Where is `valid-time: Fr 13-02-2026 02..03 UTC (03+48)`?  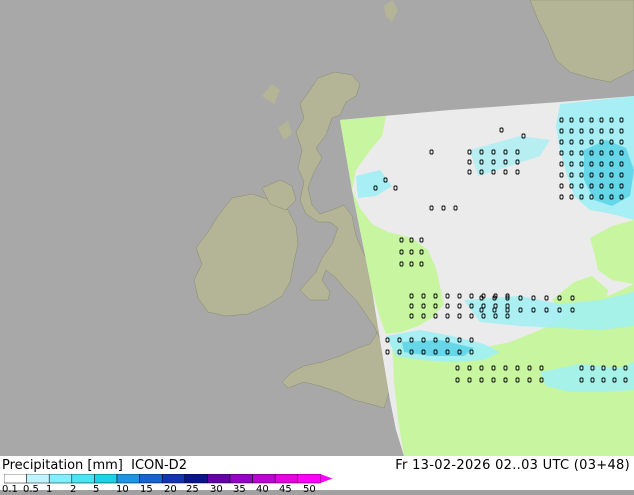
valid-time: Fr 13-02-2026 02..03 UTC (03+48) is located at coordinates (512, 465).